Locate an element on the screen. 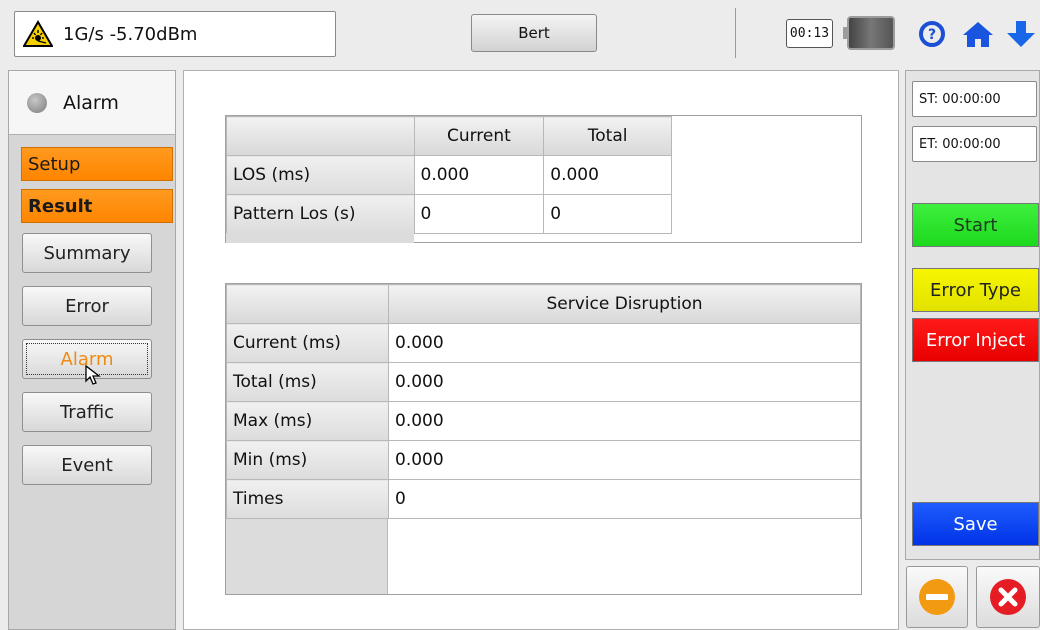  table-row: Min (ms) 0.000 is located at coordinates (543, 460).